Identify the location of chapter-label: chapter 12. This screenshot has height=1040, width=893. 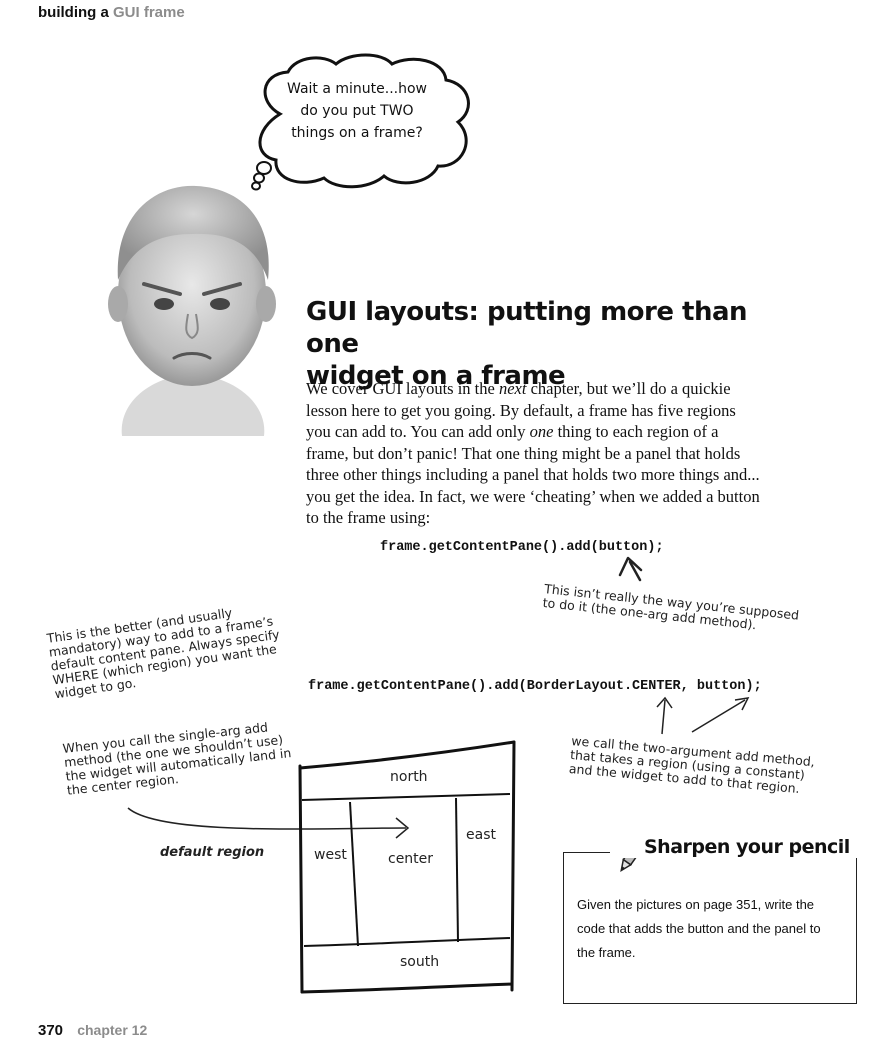
(112, 1030).